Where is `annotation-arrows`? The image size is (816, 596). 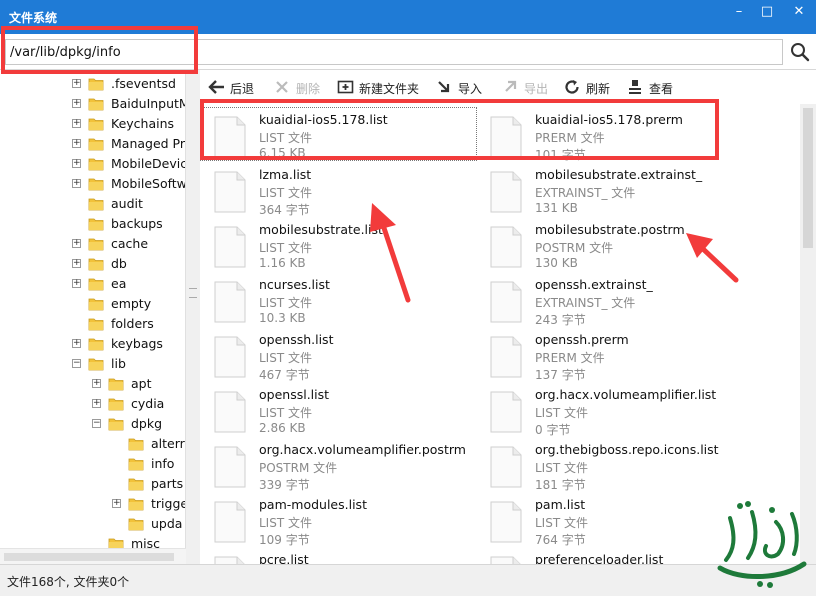
annotation-arrows is located at coordinates (554, 253).